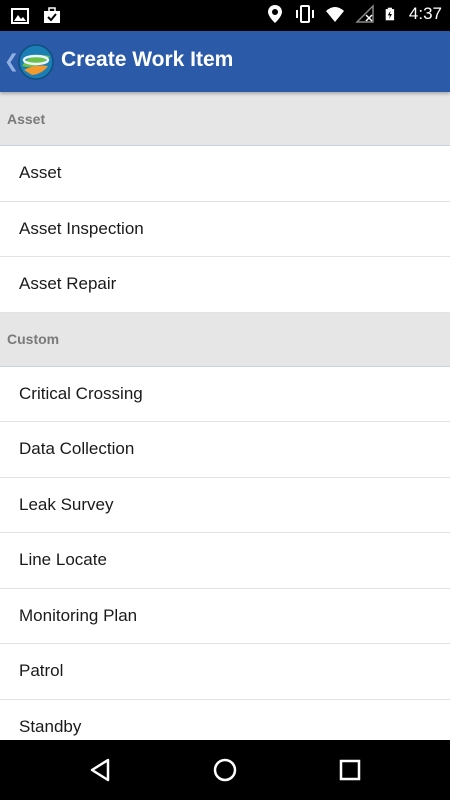 The width and height of the screenshot is (450, 800). I want to click on home-icon, so click(225, 770).